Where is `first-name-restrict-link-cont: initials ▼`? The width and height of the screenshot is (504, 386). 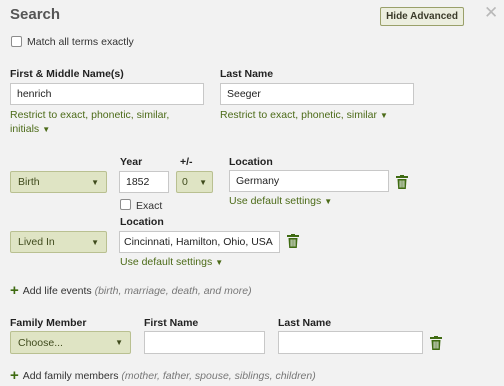
first-name-restrict-link-cont: initials ▼ is located at coordinates (30, 129).